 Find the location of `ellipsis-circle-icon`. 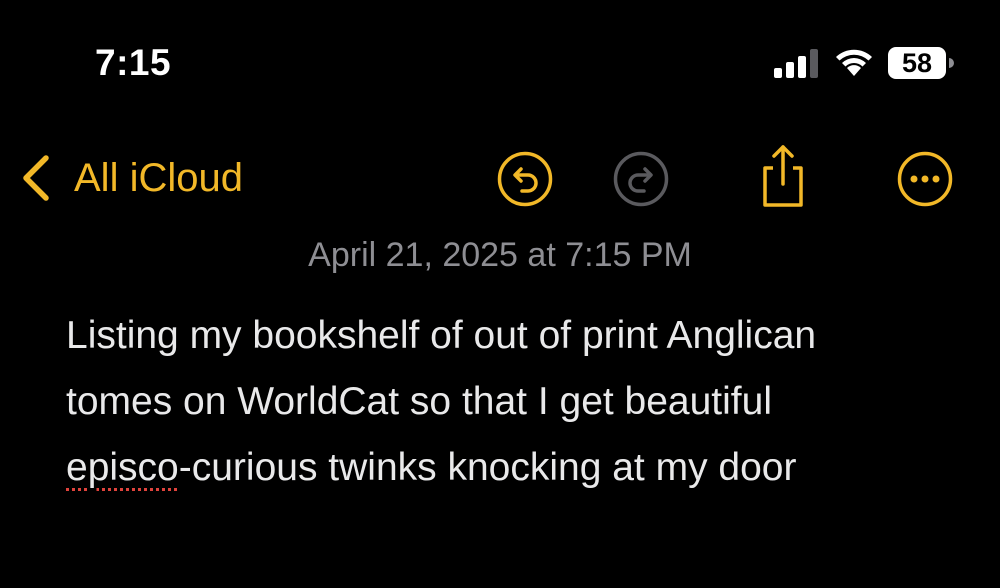

ellipsis-circle-icon is located at coordinates (925, 179).